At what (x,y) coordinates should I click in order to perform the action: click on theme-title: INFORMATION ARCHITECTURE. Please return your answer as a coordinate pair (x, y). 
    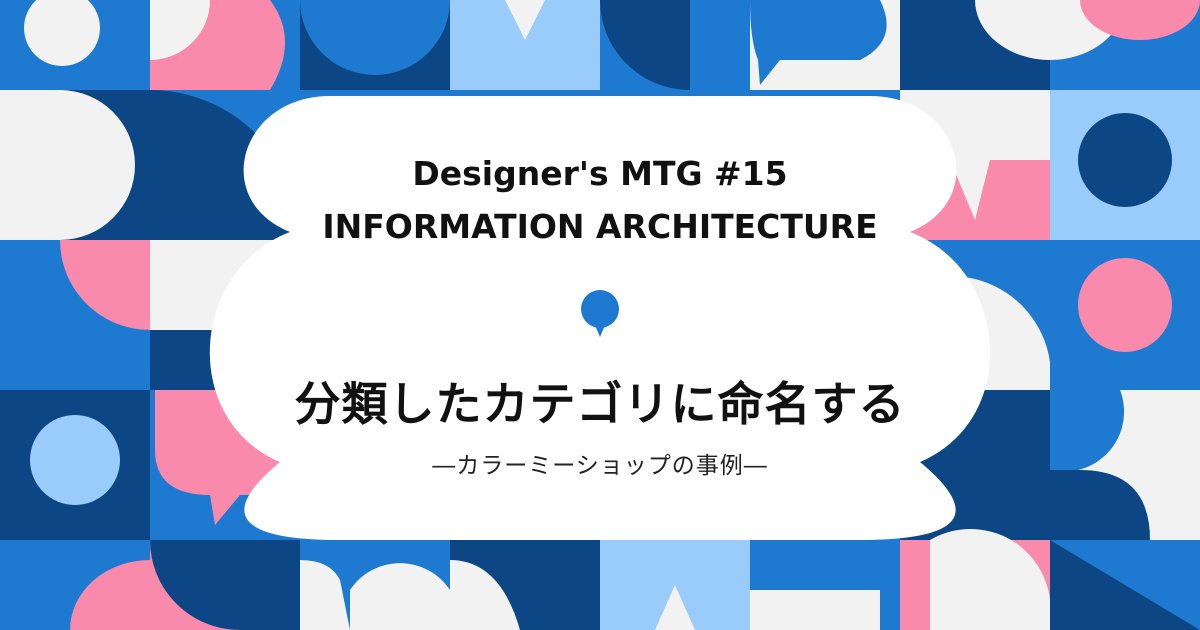
    Looking at the image, I should click on (600, 226).